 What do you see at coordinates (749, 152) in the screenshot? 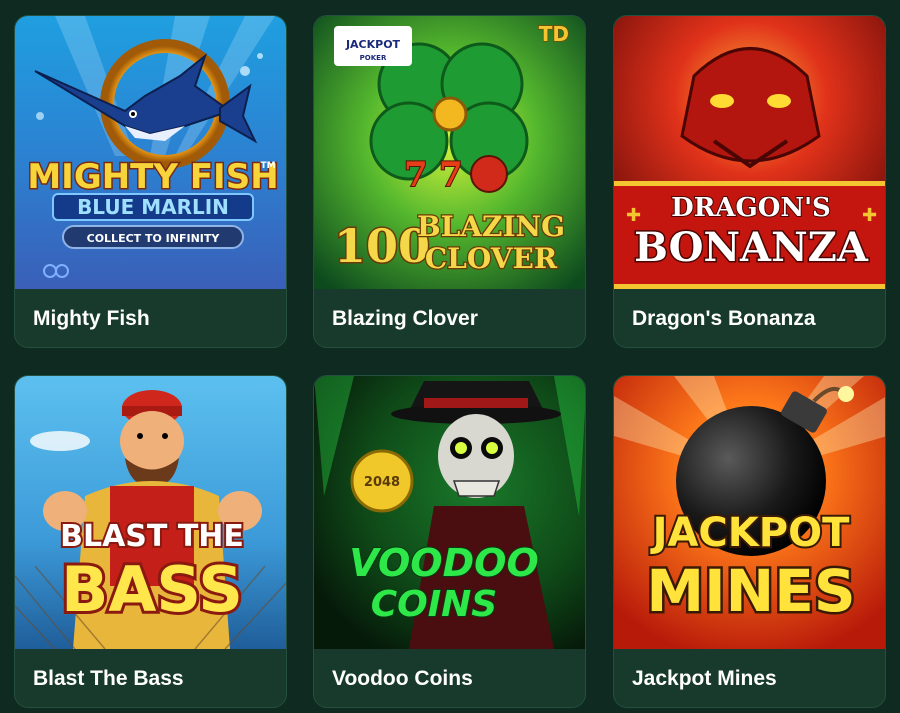
I see `game-thumbnail-dragons-bonanza: DRAGON'S BONANZA ✚ ✚` at bounding box center [749, 152].